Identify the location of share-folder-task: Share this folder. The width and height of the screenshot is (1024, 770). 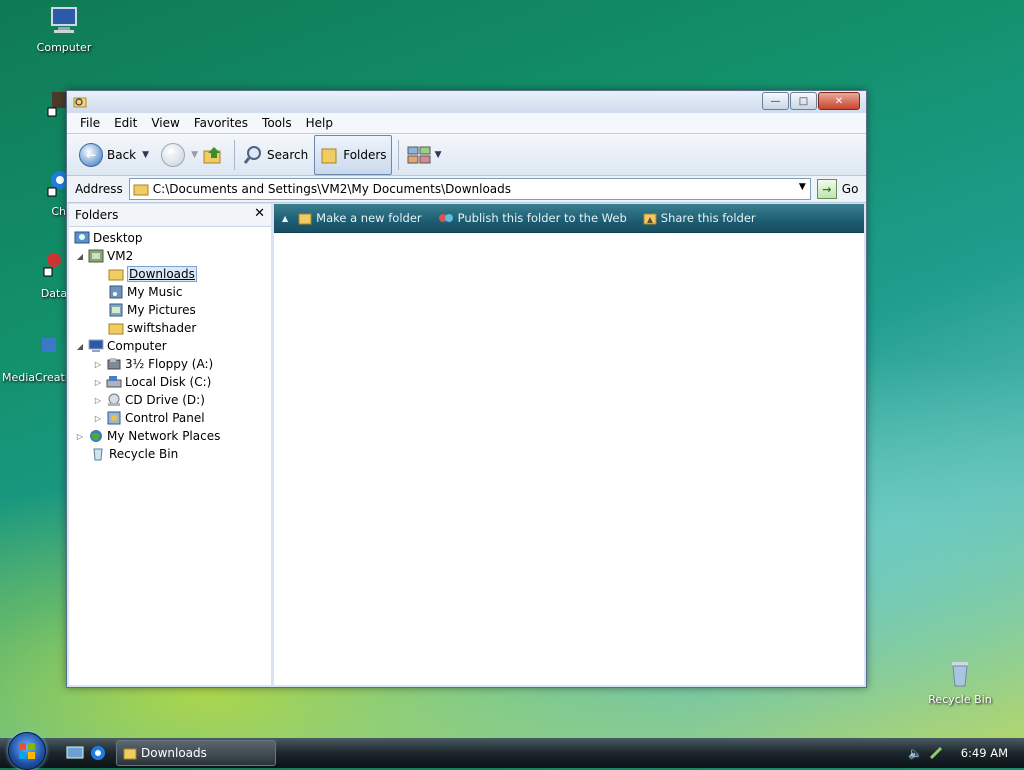
(699, 218).